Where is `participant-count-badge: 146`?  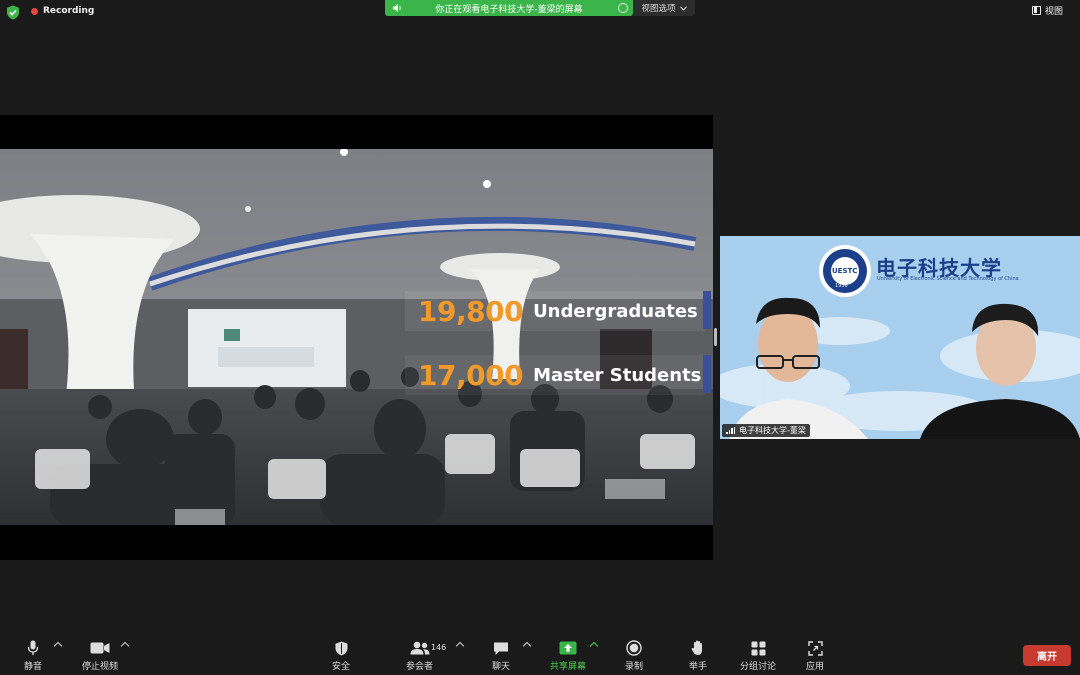 participant-count-badge: 146 is located at coordinates (439, 647).